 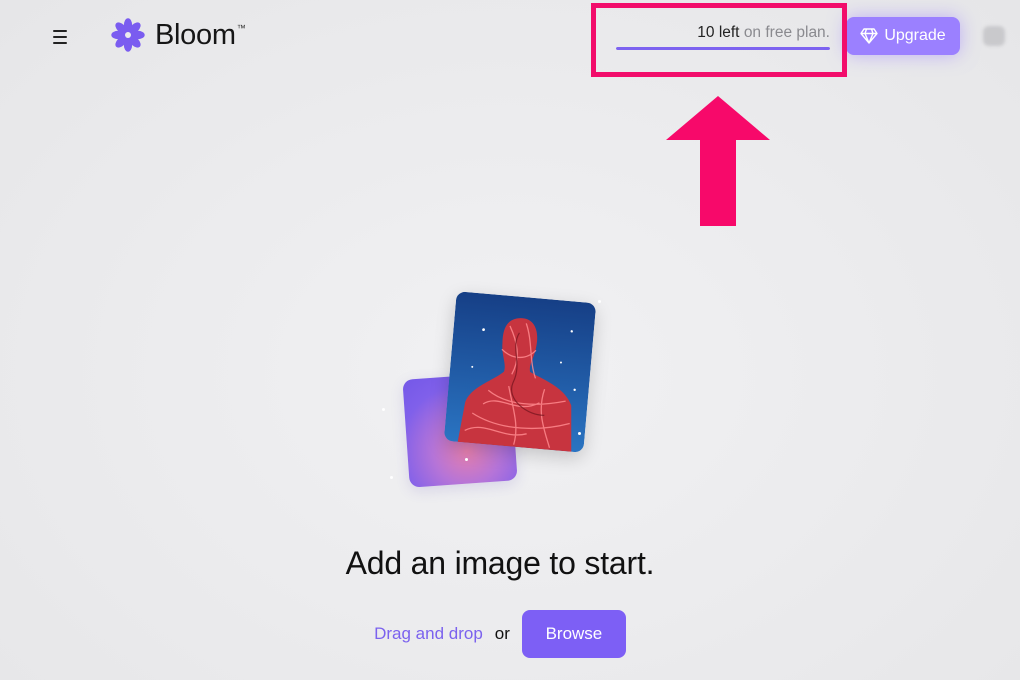 I want to click on diamond-icon, so click(x=869, y=36).